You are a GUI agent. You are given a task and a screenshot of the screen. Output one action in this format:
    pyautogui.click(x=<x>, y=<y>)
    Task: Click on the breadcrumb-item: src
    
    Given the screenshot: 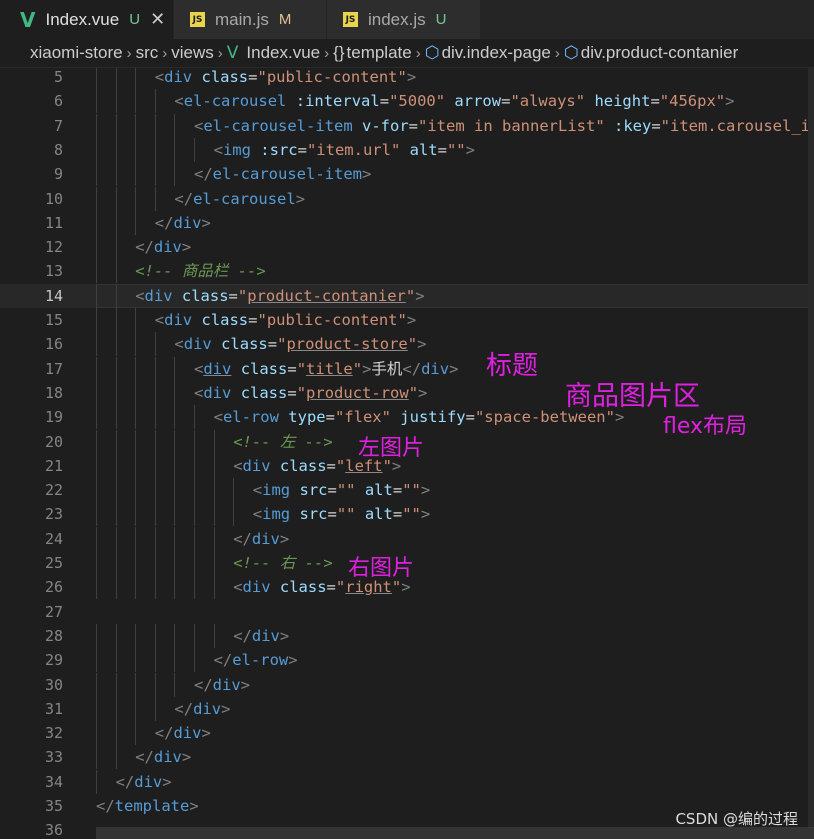 What is the action you would take?
    pyautogui.click(x=147, y=53)
    